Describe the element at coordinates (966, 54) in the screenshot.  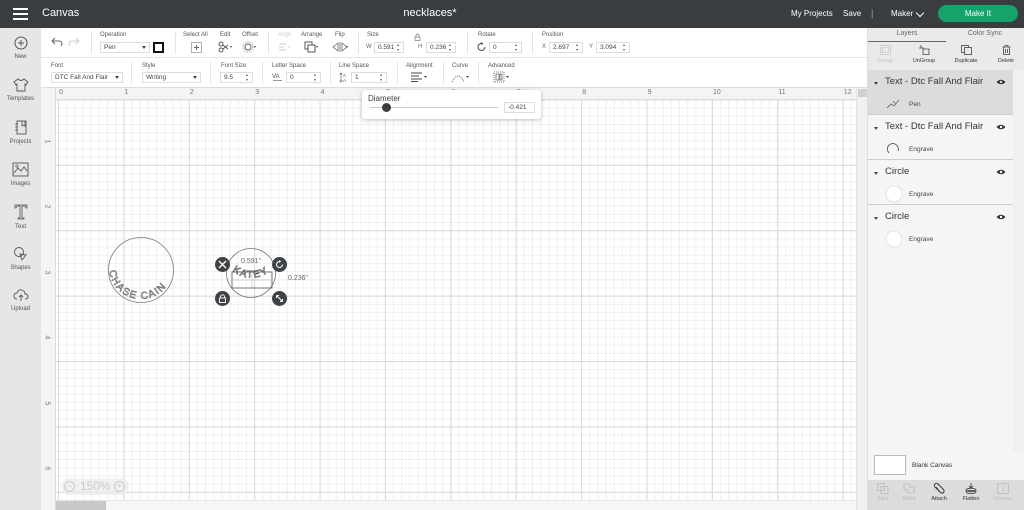
I see `duplicate-button: Duplicate` at that location.